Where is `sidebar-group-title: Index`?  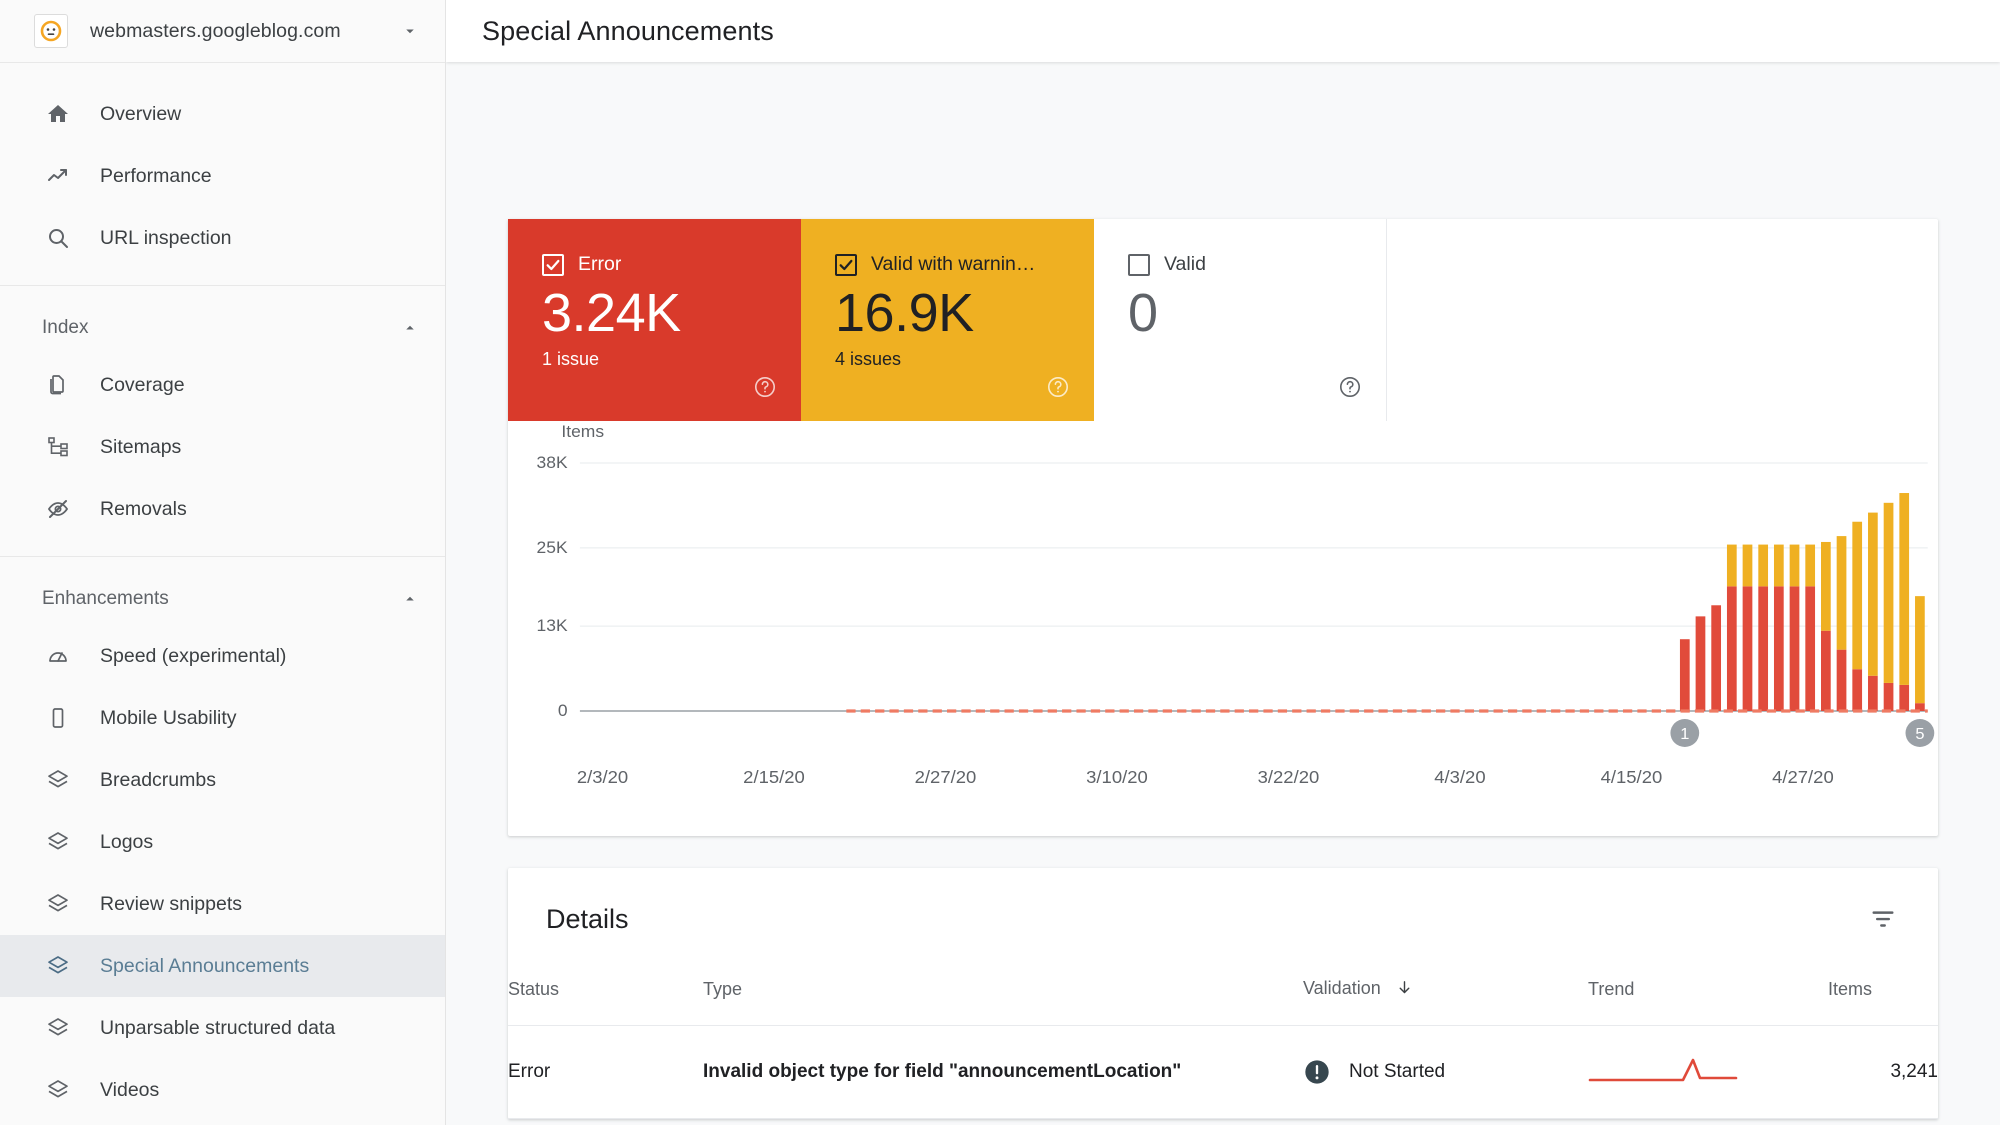
sidebar-group-title: Index is located at coordinates (65, 327).